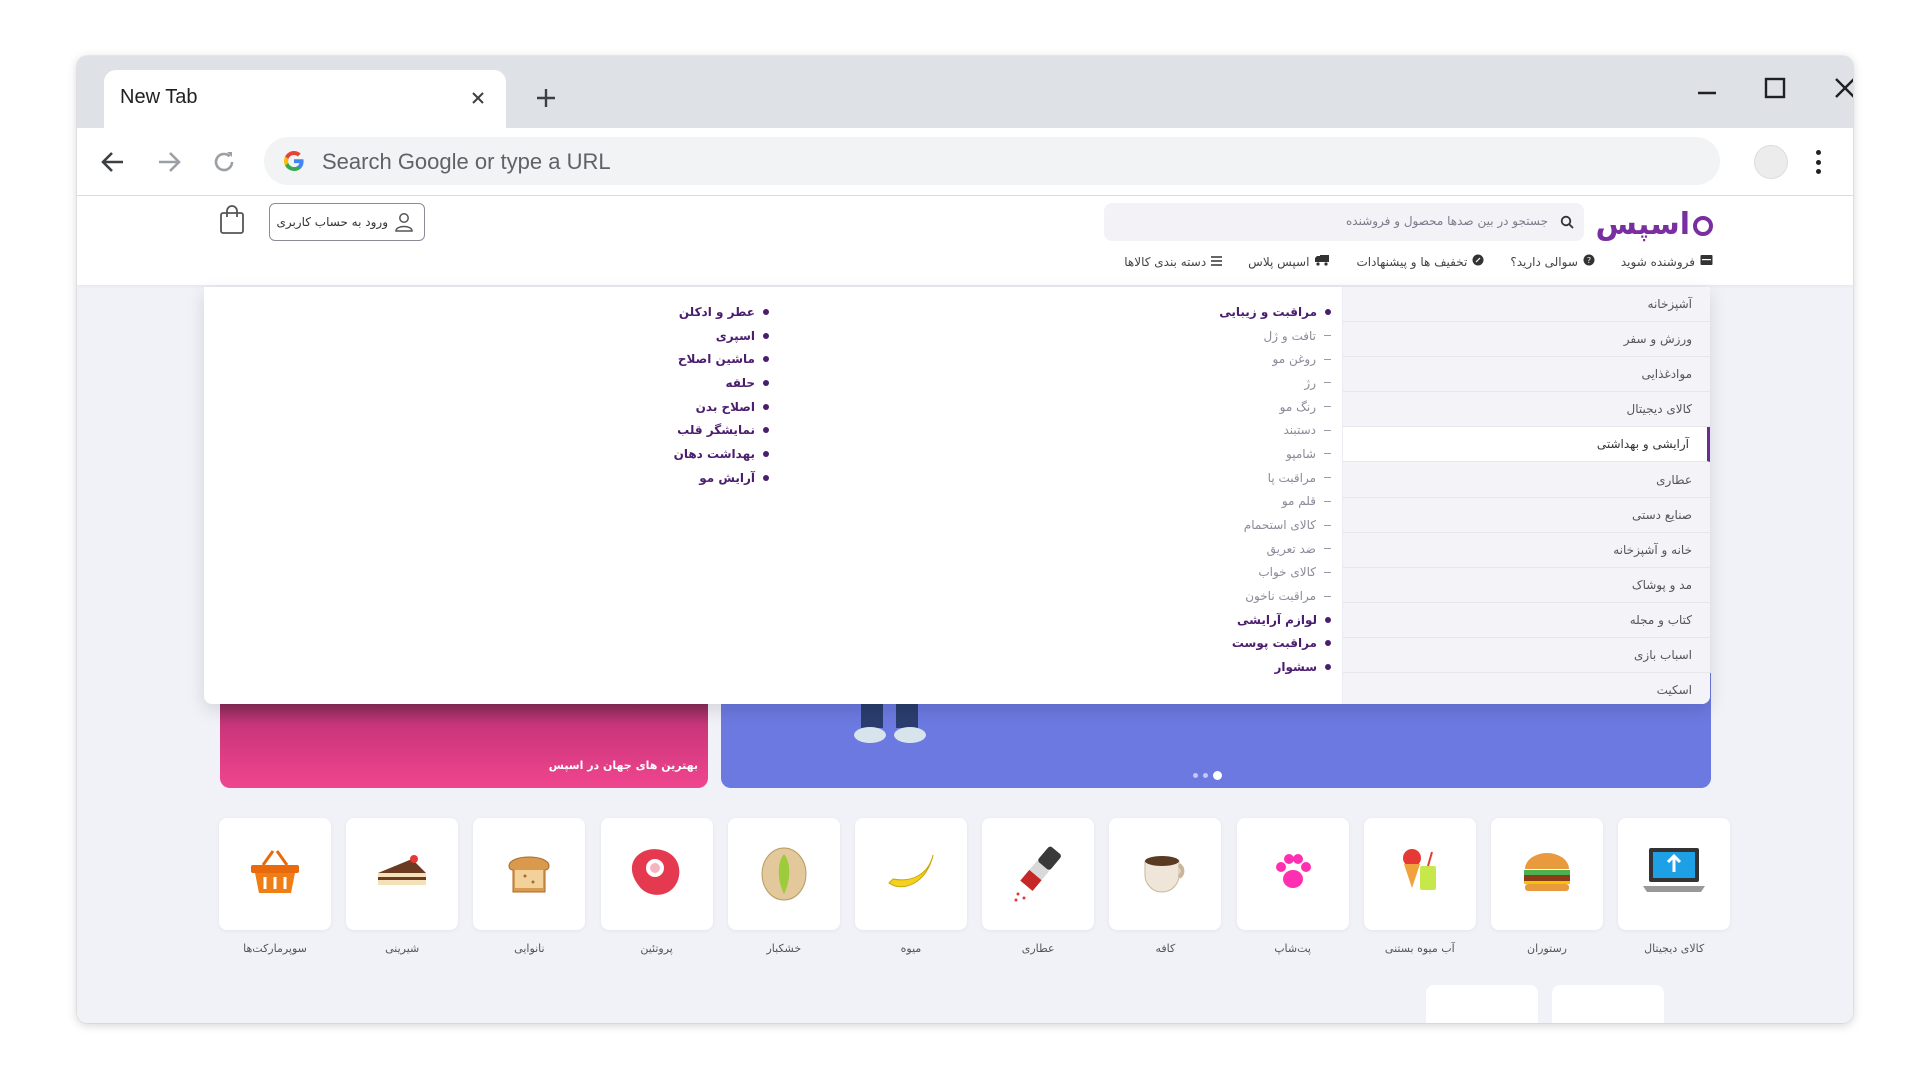 The image size is (1920, 1080). Describe the element at coordinates (169, 162) in the screenshot. I see `forward-button` at that location.